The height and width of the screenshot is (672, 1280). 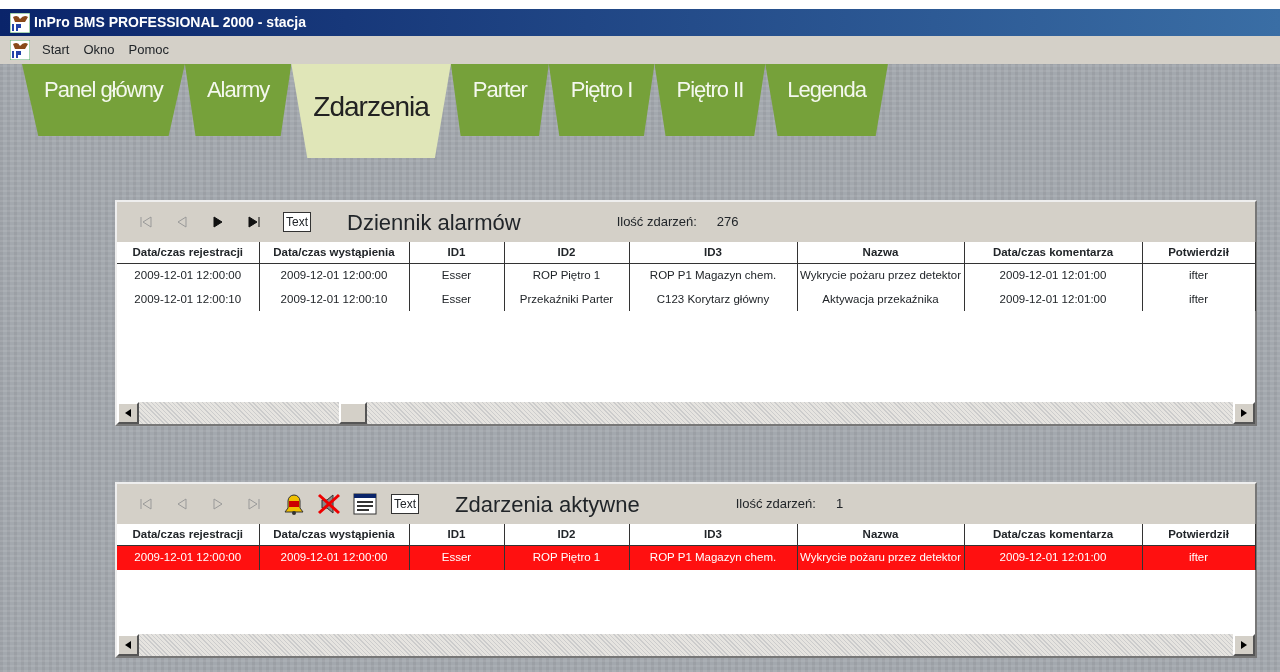 I want to click on bell-icon, so click(x=293, y=504).